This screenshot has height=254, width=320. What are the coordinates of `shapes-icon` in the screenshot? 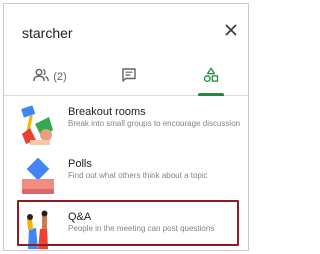 It's located at (211, 77).